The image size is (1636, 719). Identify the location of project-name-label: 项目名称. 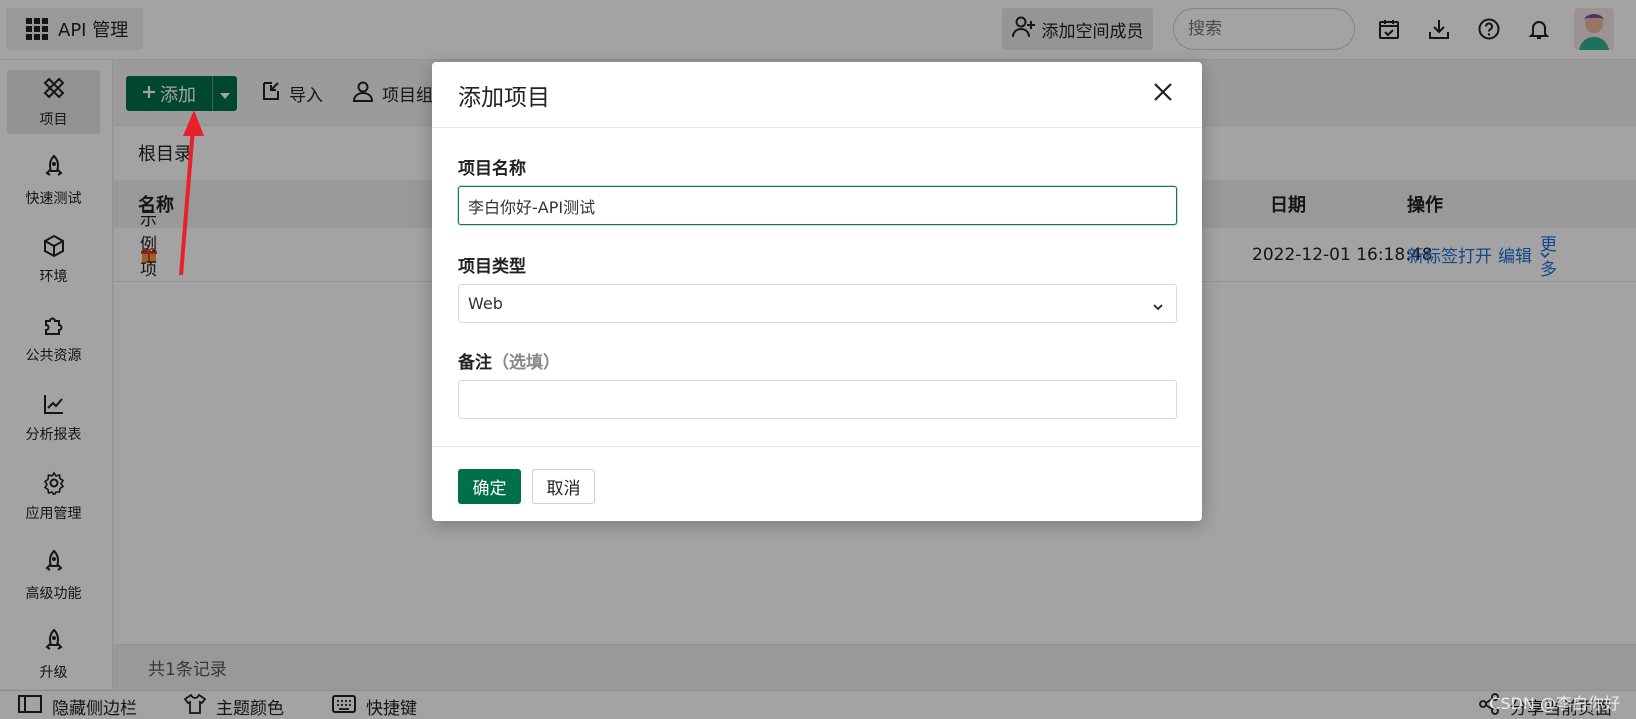
(492, 169).